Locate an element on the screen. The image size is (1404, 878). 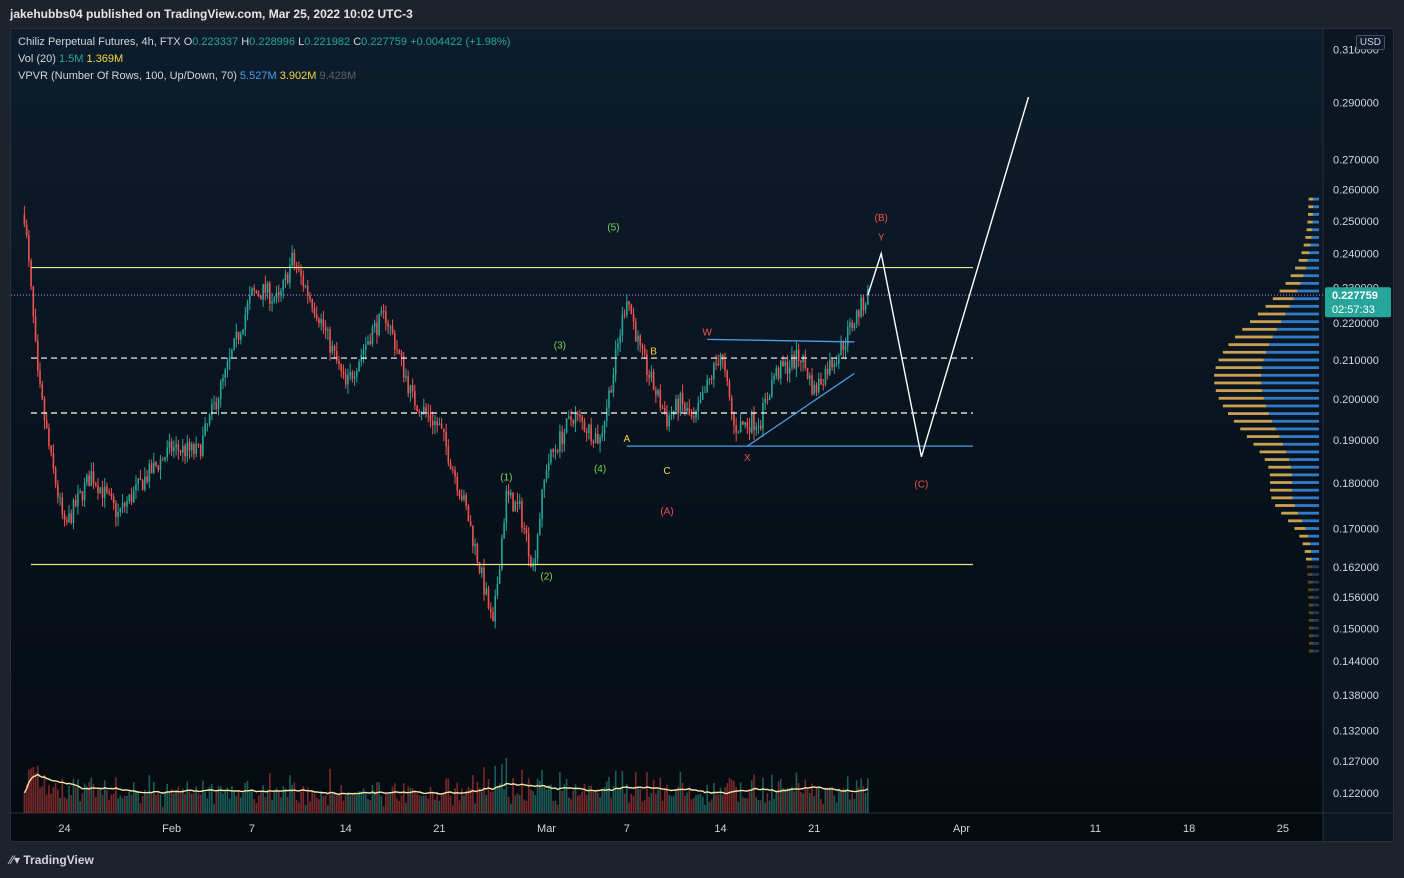
price-tick-label: 0.132000 is located at coordinates (1356, 731).